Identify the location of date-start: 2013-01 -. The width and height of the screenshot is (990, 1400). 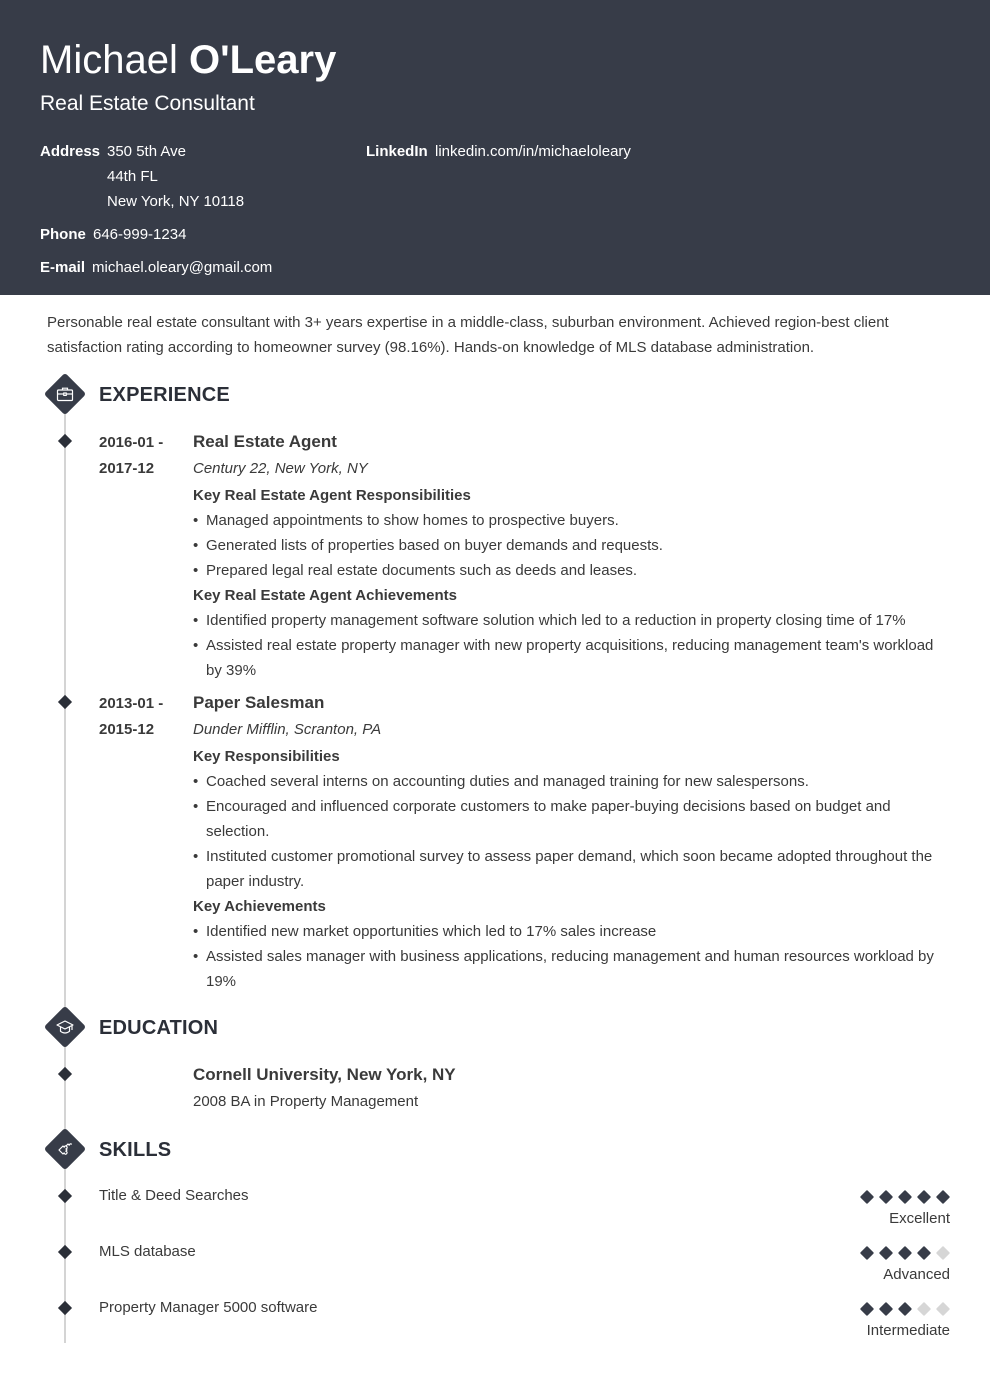
(131, 703).